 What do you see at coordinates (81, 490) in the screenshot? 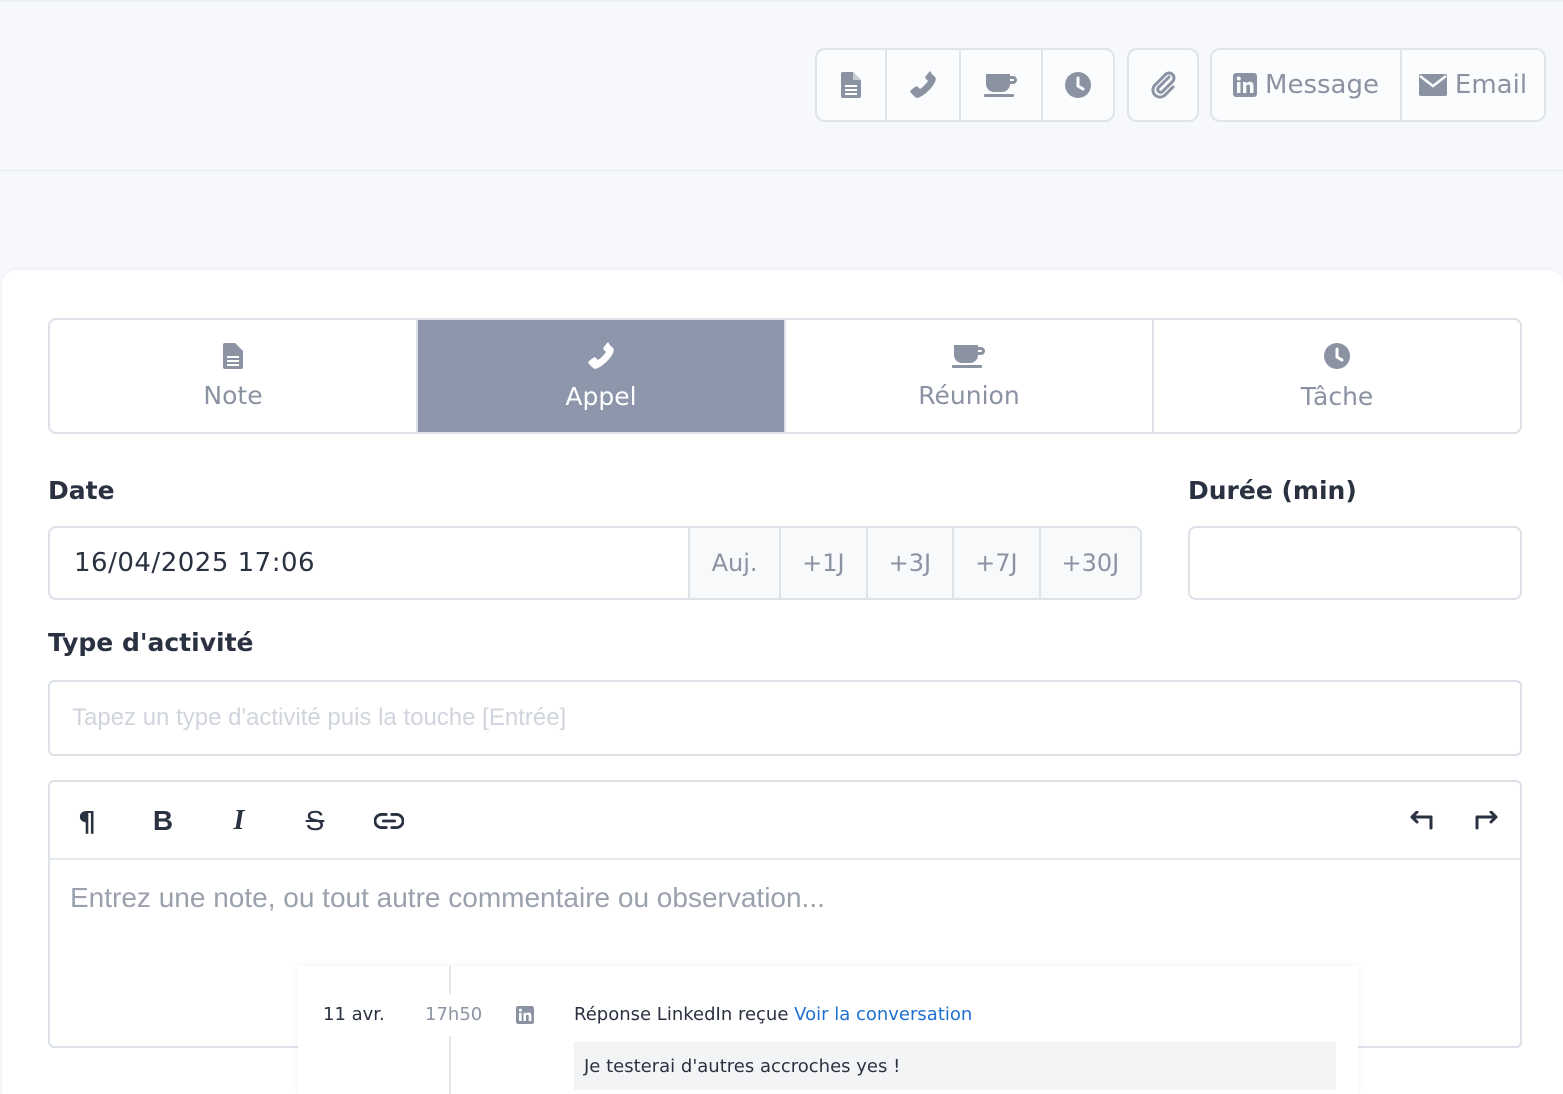
I see `date-label: Date` at bounding box center [81, 490].